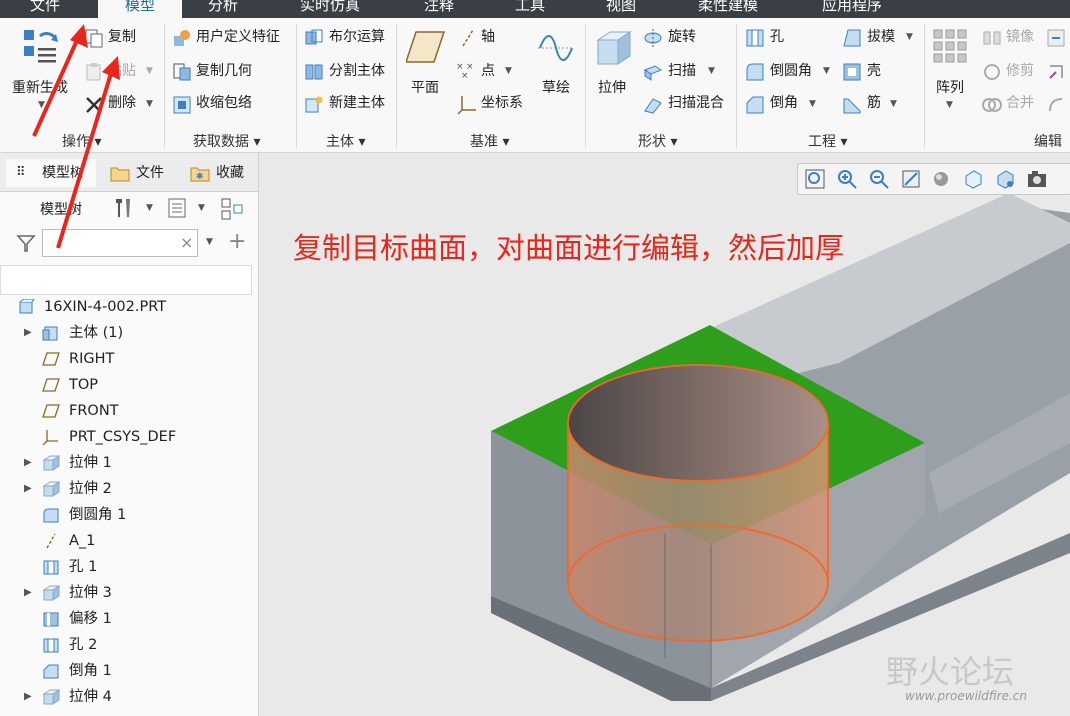 Image resolution: width=1070 pixels, height=716 pixels. I want to click on menu-tab-simulation: 实时仿真, so click(330, 9).